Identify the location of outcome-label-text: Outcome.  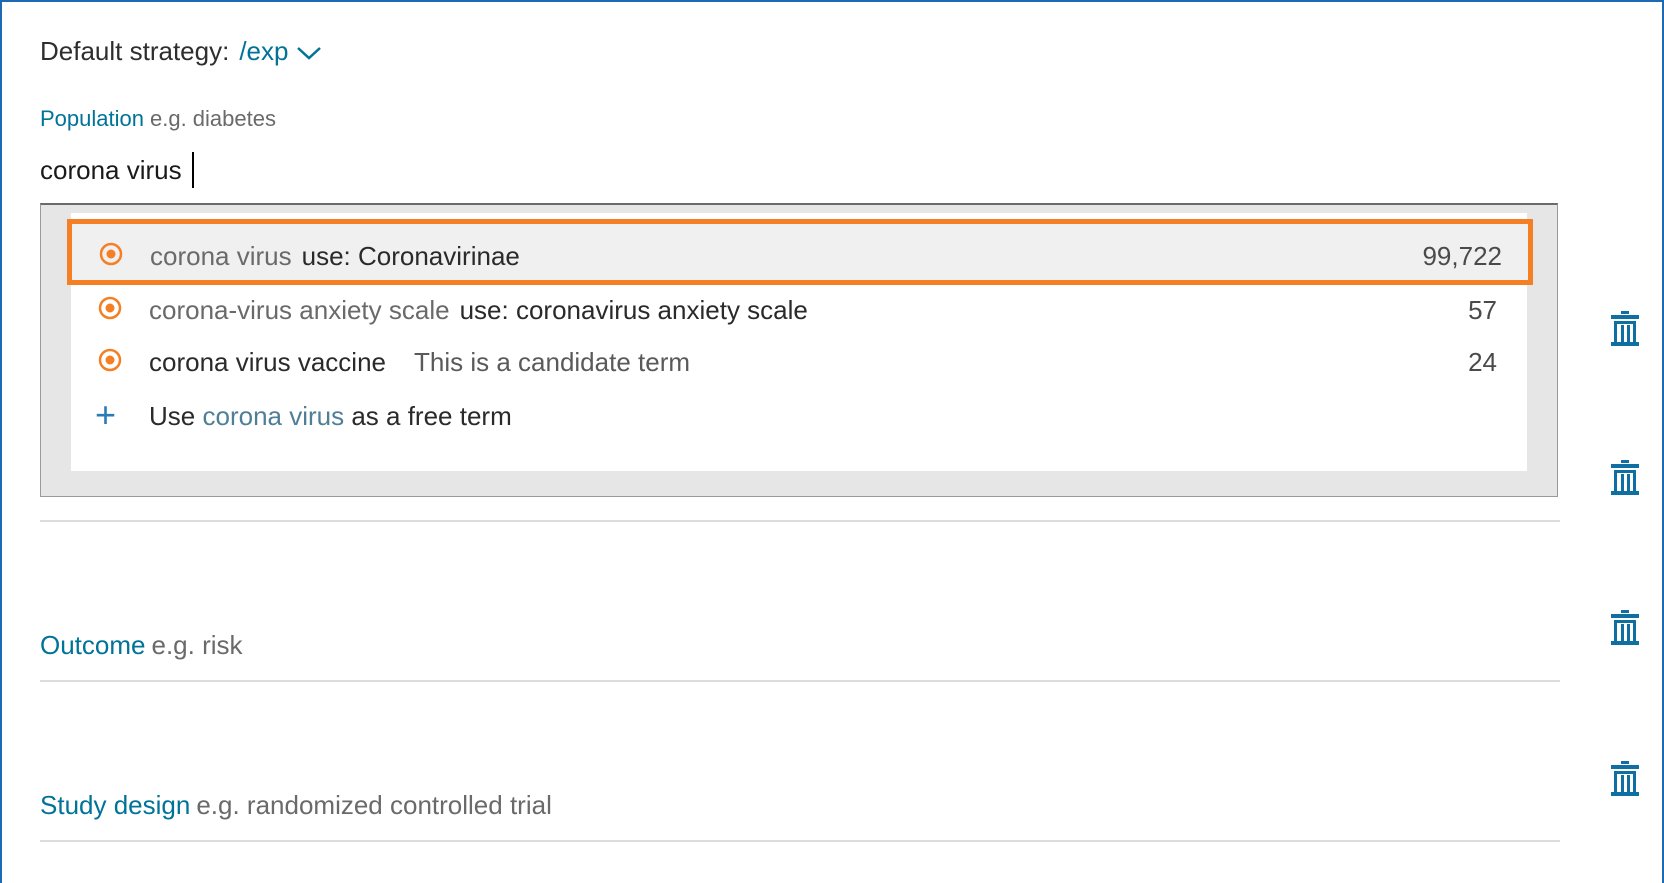
(93, 645).